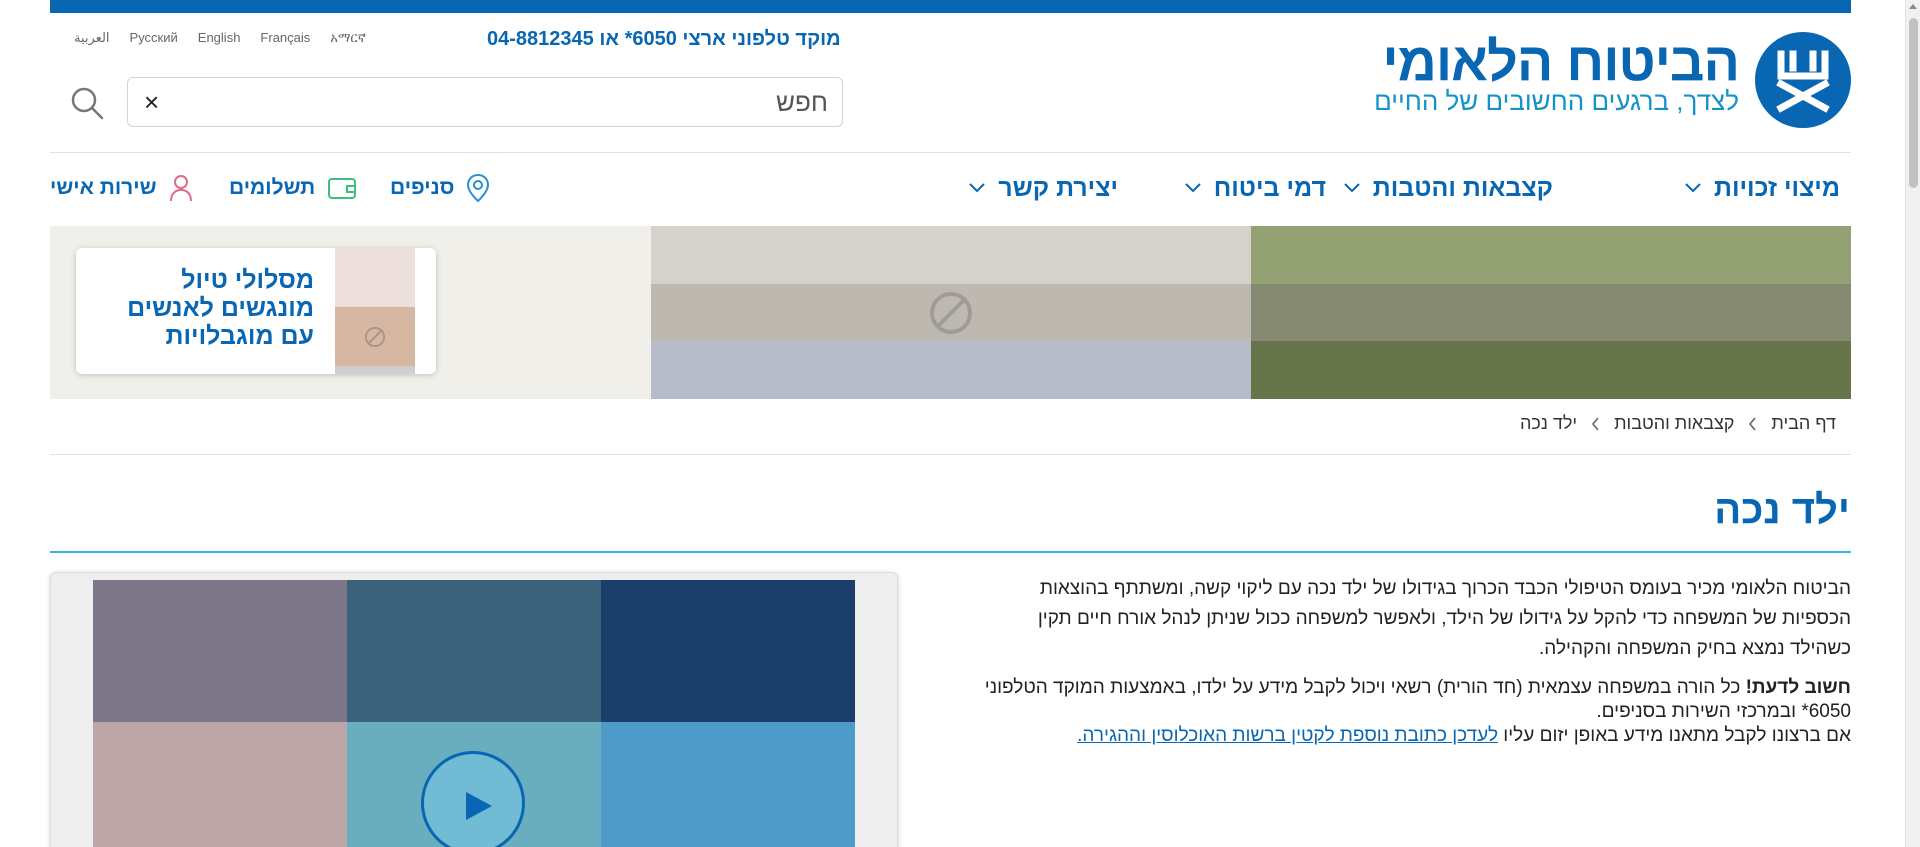  Describe the element at coordinates (180, 188) in the screenshot. I see `user-icon` at that location.